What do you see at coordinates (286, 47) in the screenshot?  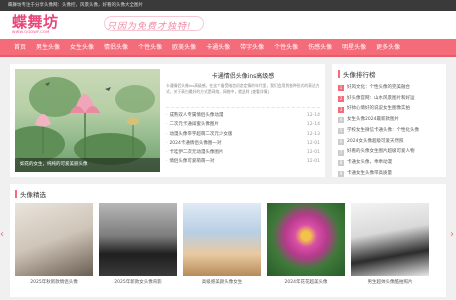 I see `nav-item-personal-2: 个性头像` at bounding box center [286, 47].